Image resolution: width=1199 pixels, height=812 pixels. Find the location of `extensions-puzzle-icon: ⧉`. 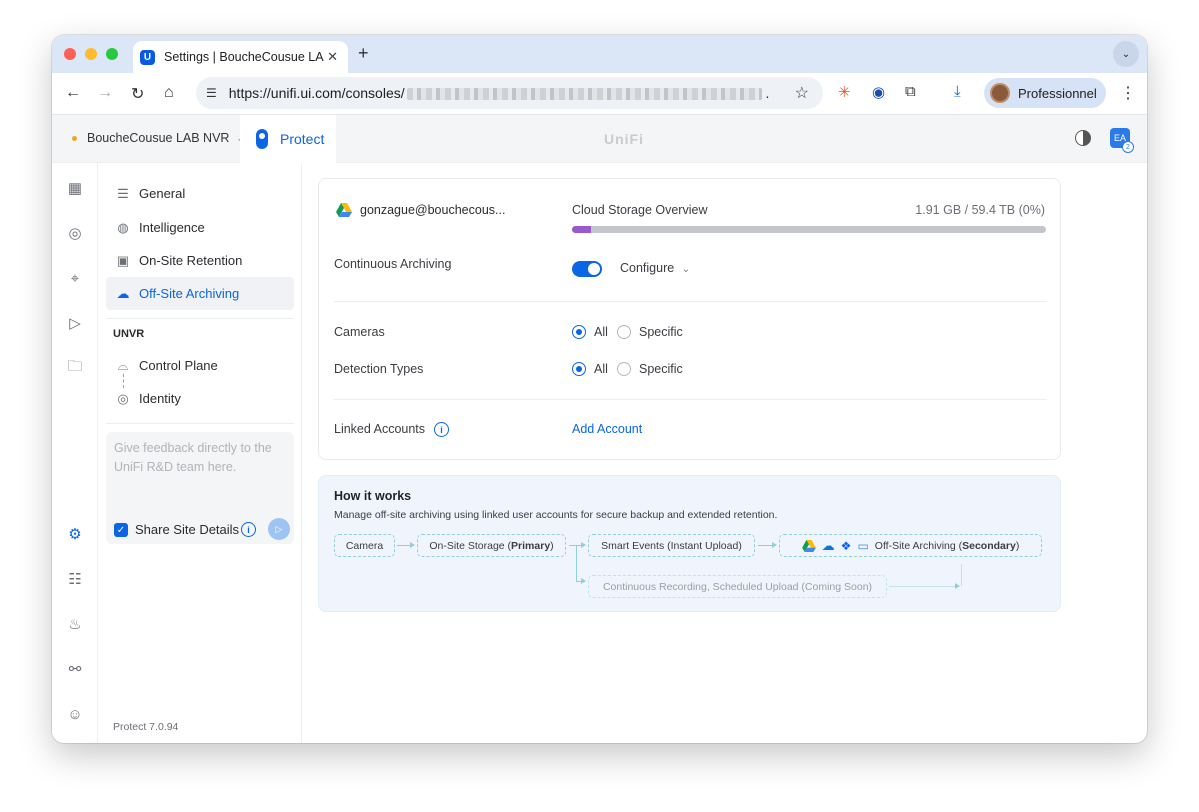

extensions-puzzle-icon: ⧉ is located at coordinates (910, 91).